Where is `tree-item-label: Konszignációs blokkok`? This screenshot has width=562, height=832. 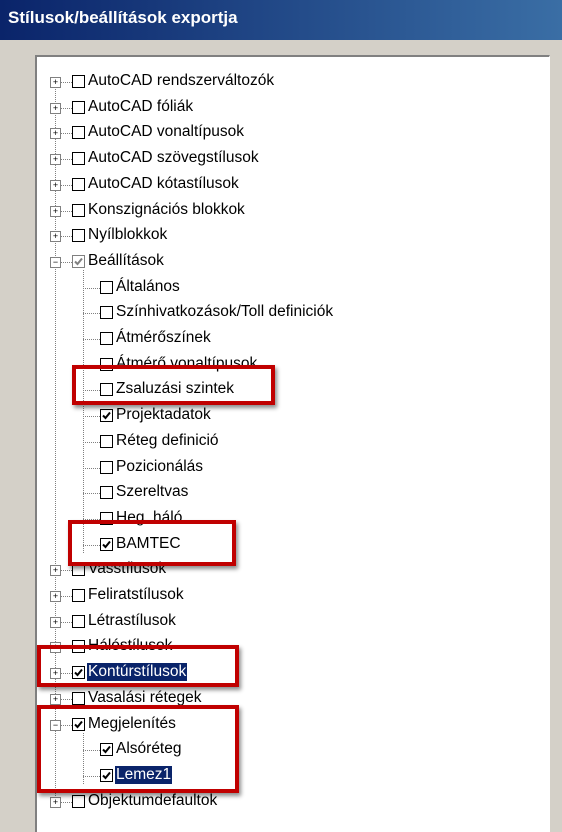
tree-item-label: Konszignációs blokkok is located at coordinates (166, 209).